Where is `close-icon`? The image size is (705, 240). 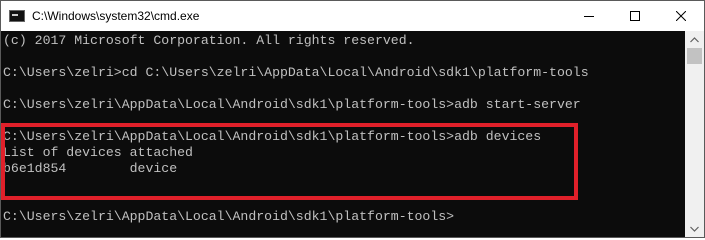
close-icon is located at coordinates (681, 16).